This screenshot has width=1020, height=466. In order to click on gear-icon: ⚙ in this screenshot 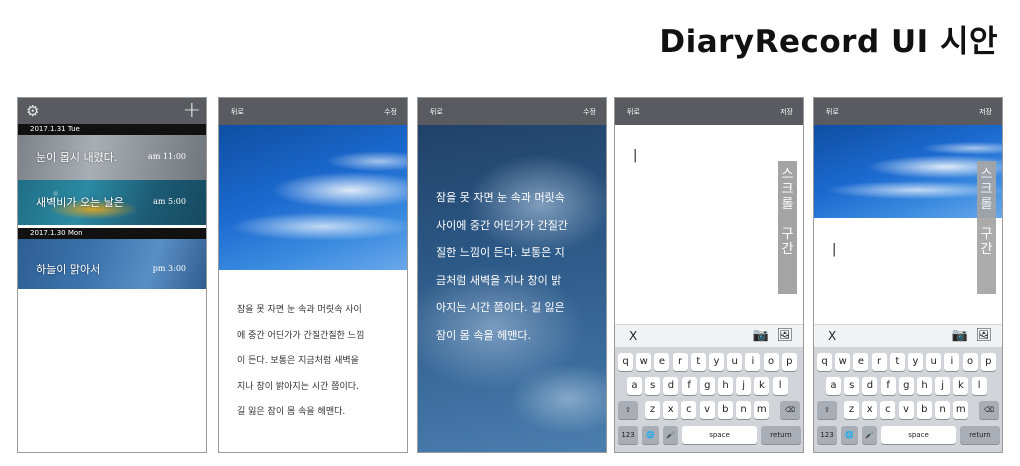, I will do `click(32, 111)`.